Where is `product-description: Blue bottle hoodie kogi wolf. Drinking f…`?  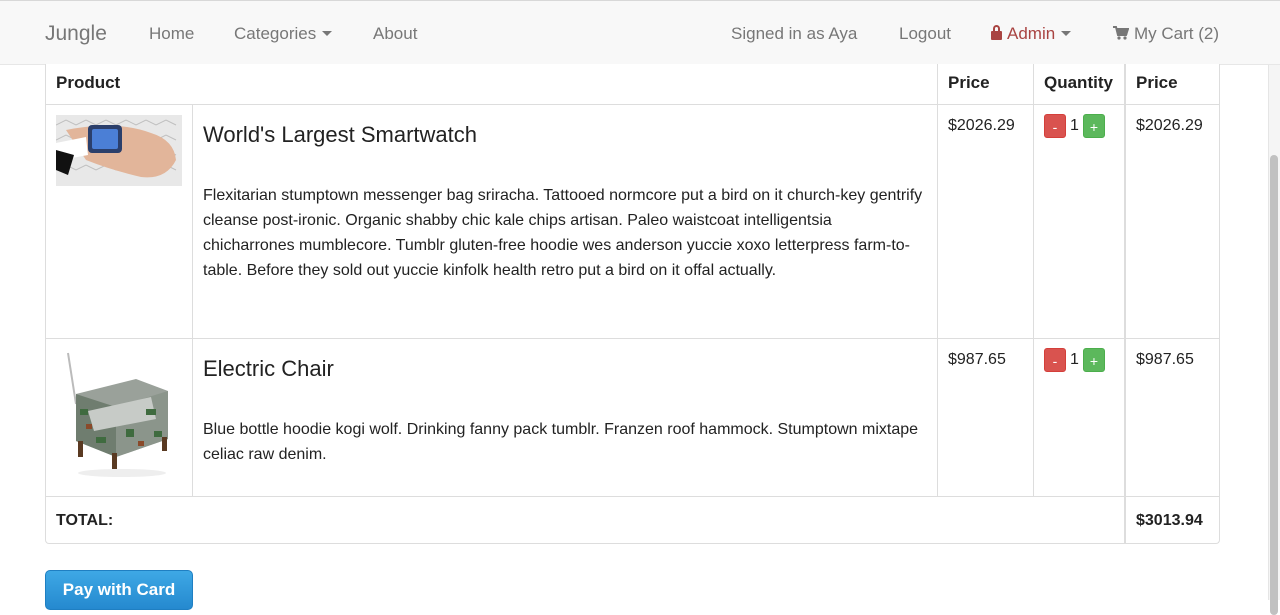 product-description: Blue bottle hoodie kogi wolf. Drinking f… is located at coordinates (561, 442).